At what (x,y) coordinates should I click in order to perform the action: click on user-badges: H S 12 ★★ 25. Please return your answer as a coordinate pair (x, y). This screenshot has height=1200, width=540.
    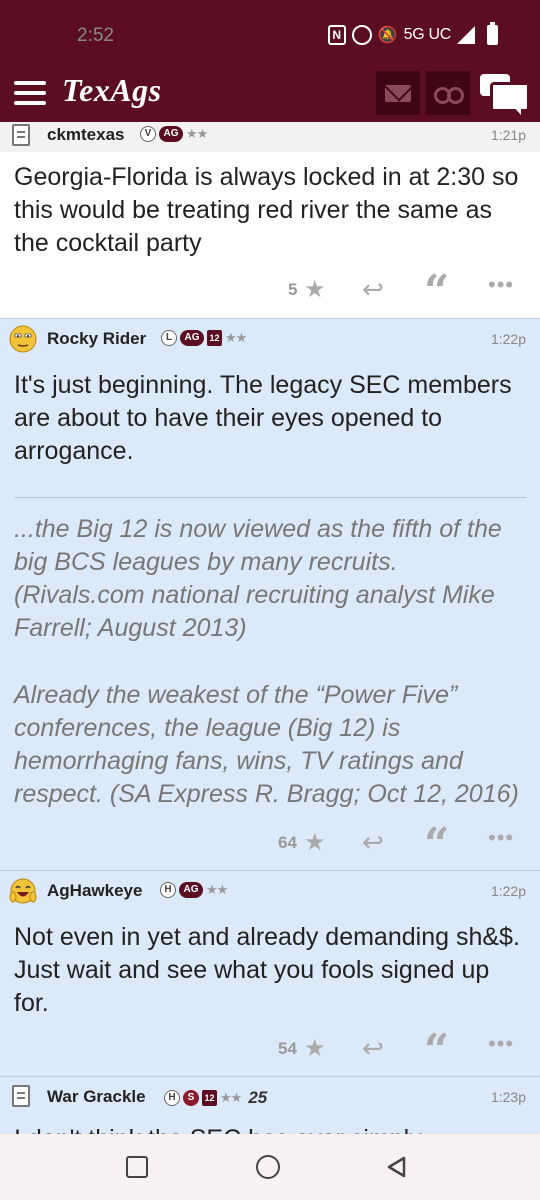
    Looking at the image, I should click on (215, 1098).